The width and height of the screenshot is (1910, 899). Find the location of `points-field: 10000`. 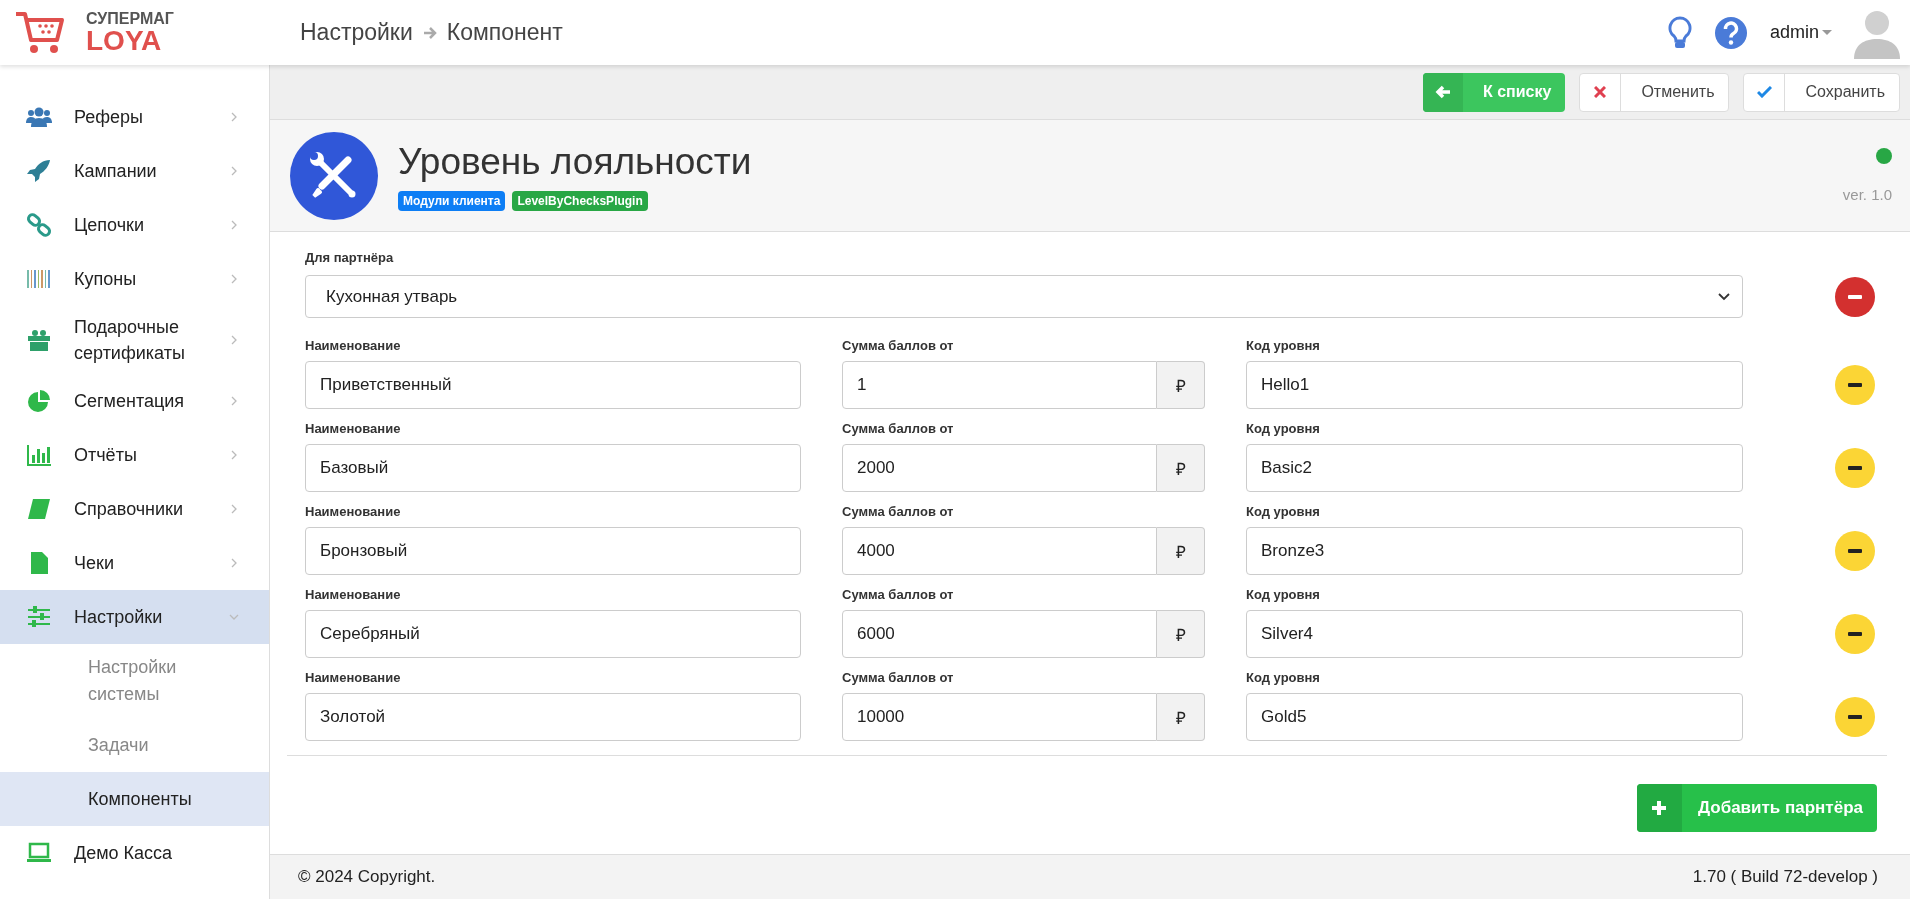

points-field: 10000 is located at coordinates (999, 717).